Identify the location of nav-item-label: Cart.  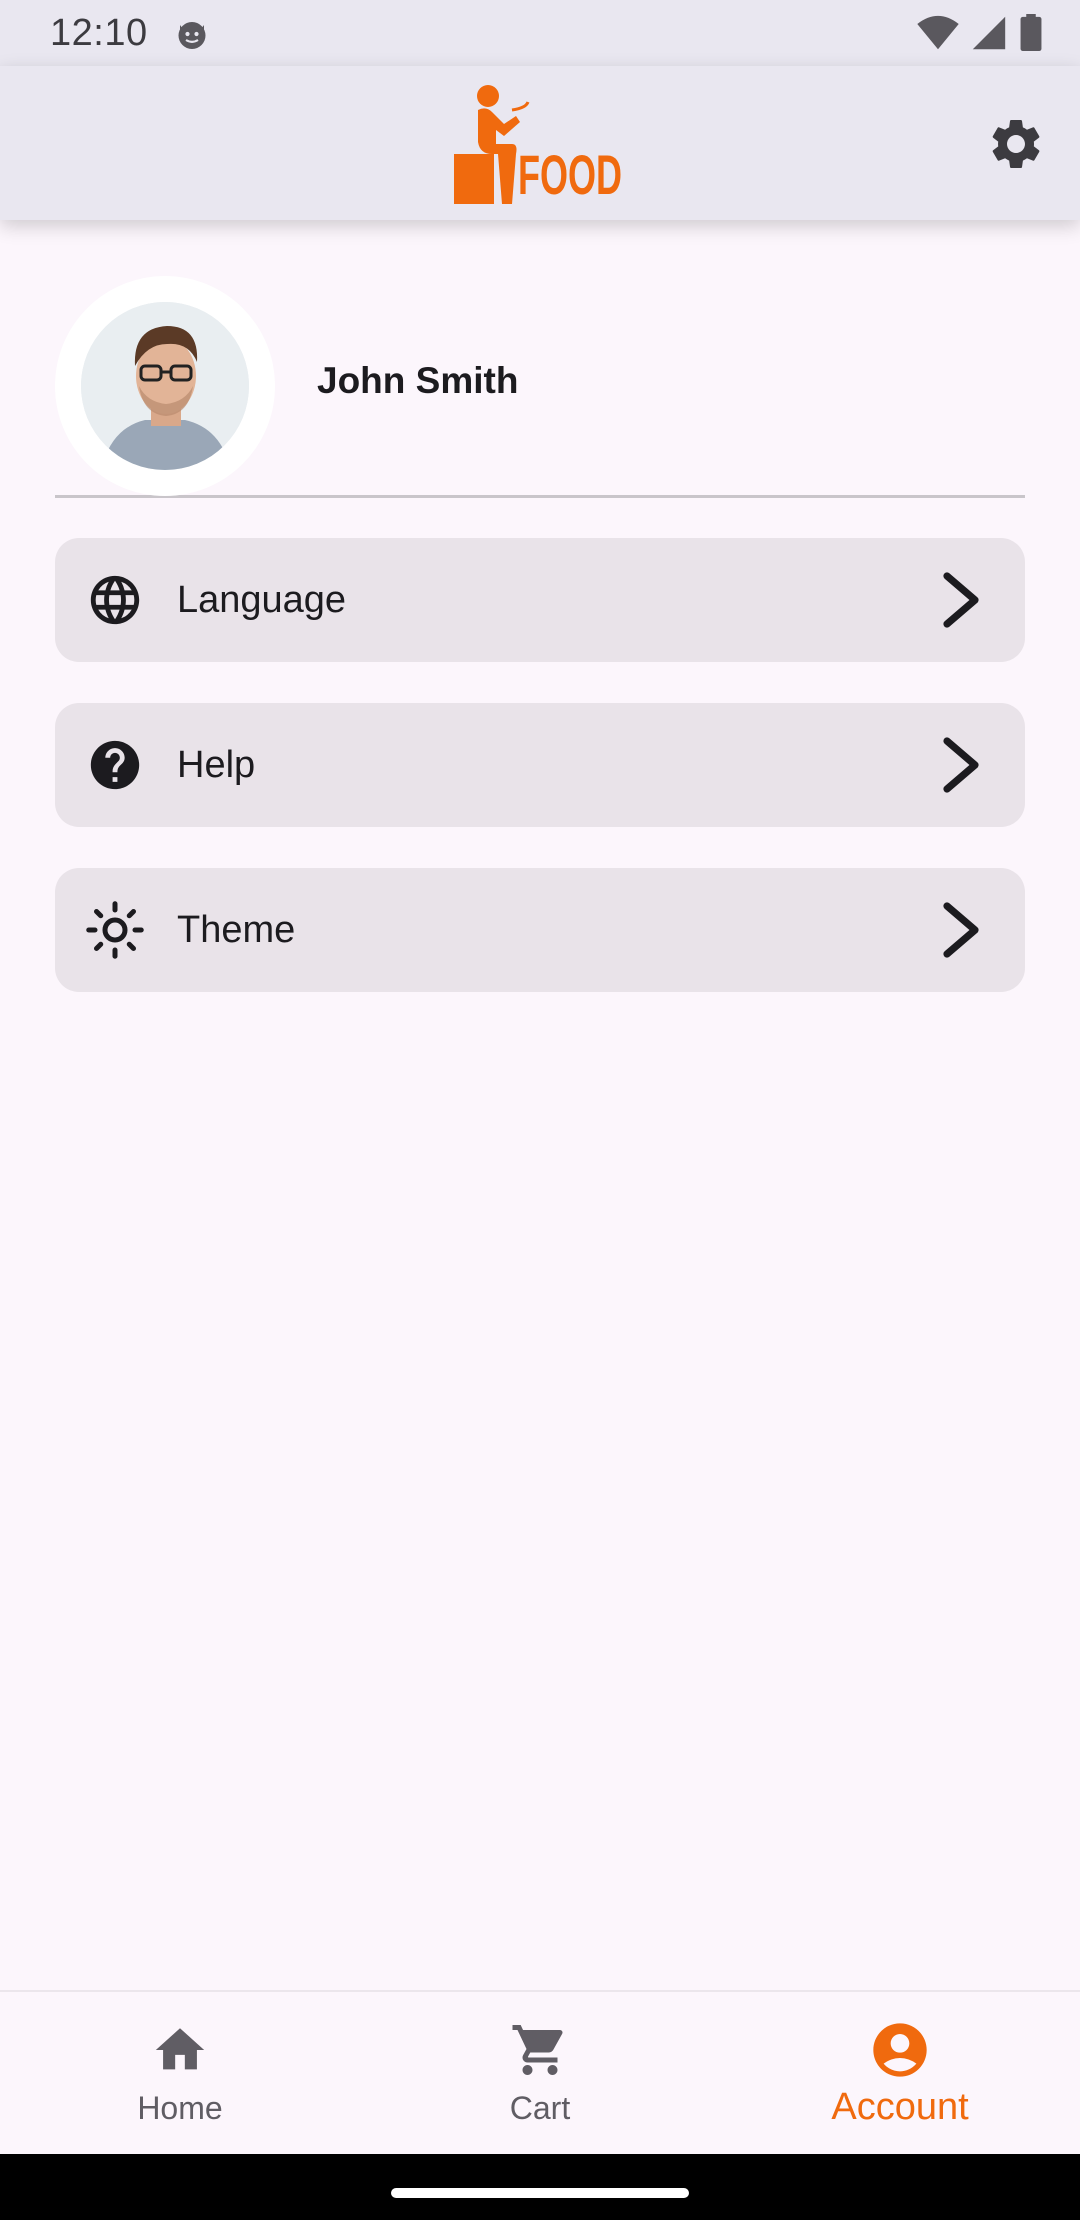
(540, 2108).